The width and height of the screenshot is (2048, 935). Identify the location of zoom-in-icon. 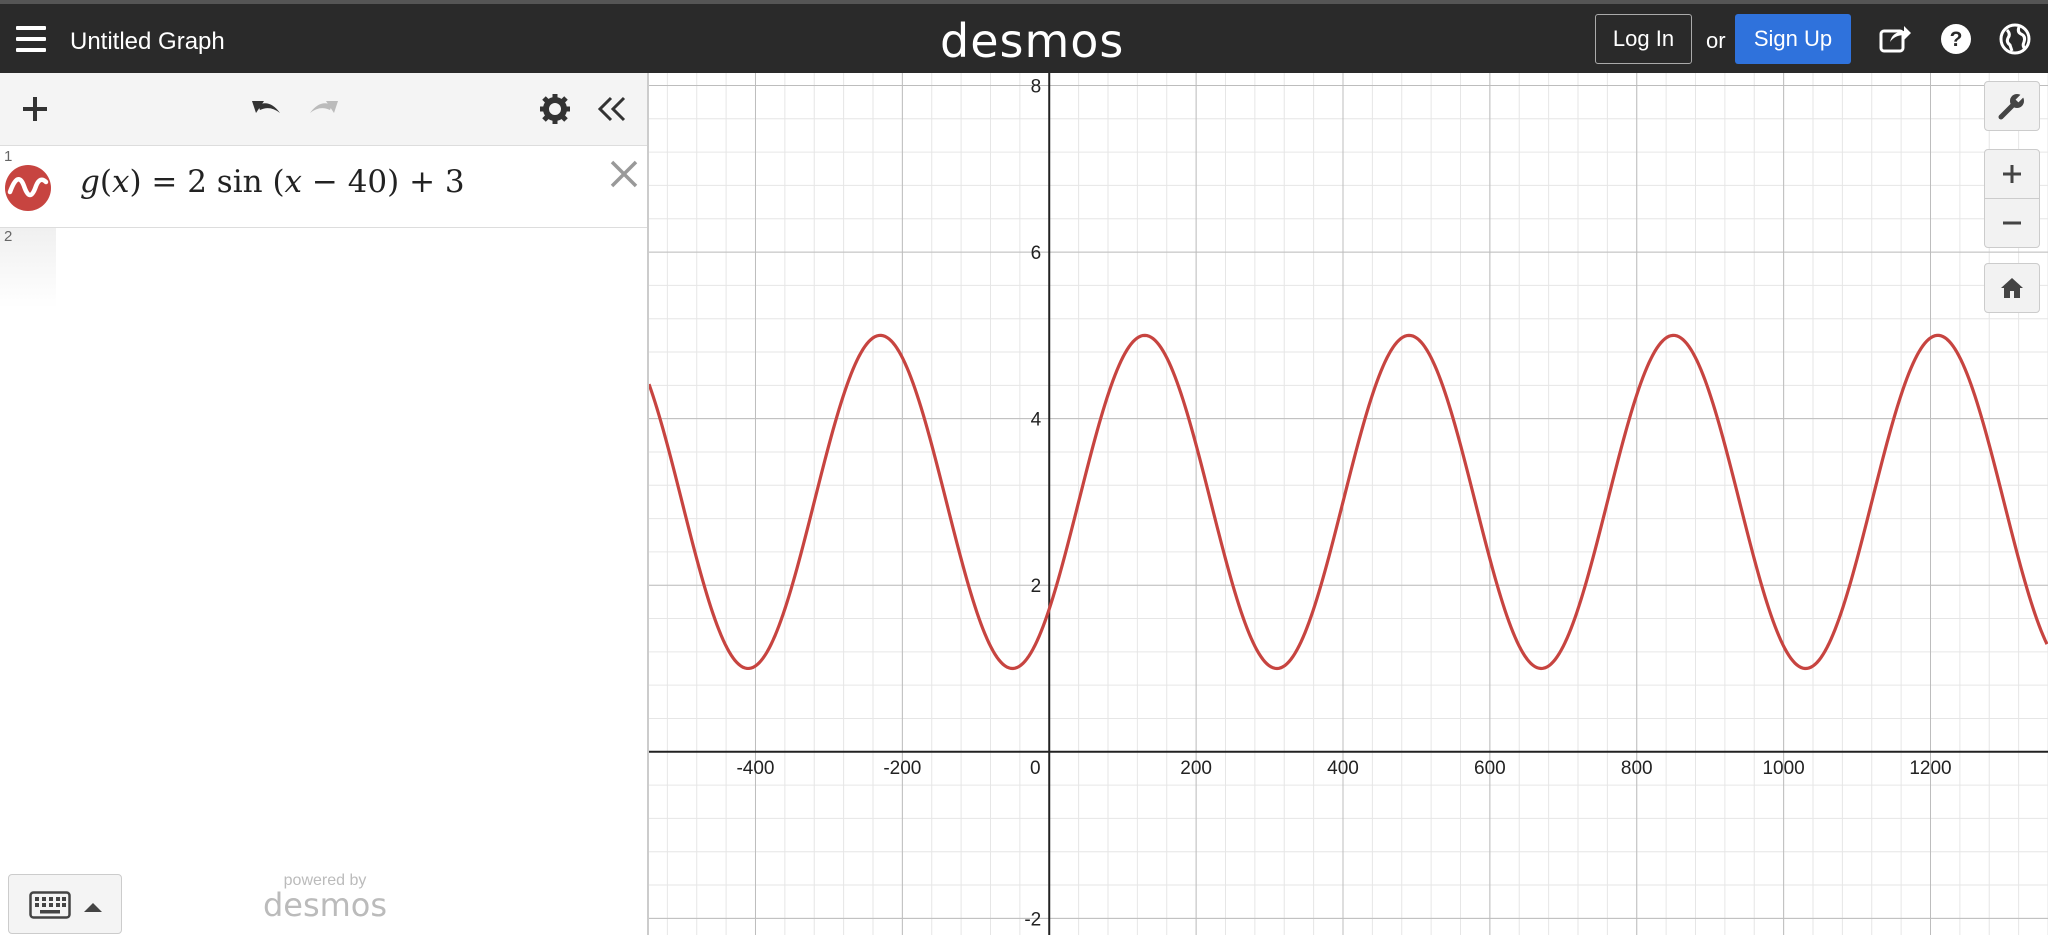
(2012, 174).